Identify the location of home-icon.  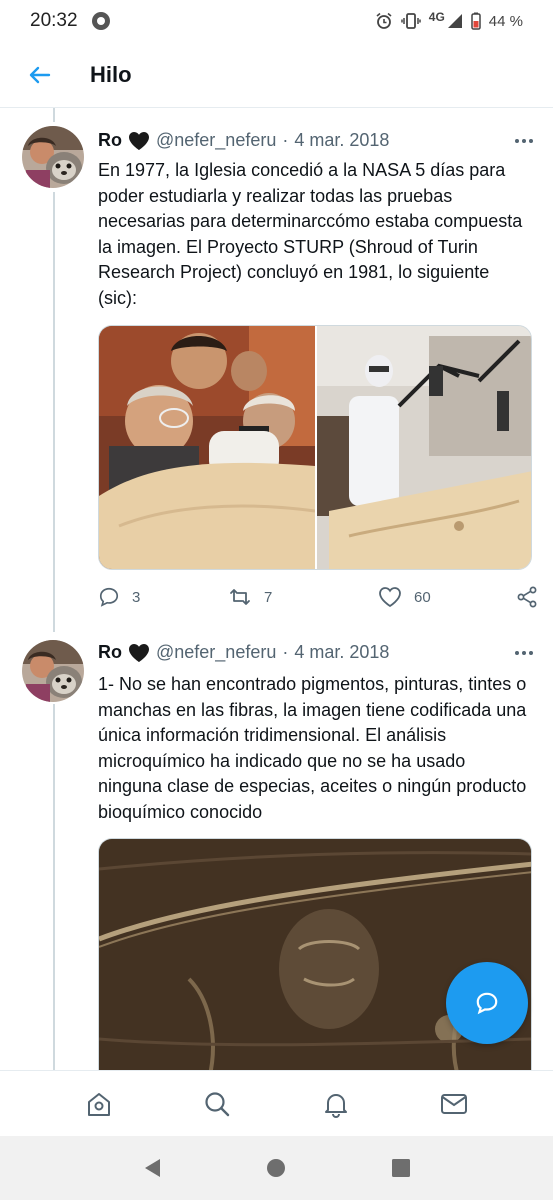
(99, 1104).